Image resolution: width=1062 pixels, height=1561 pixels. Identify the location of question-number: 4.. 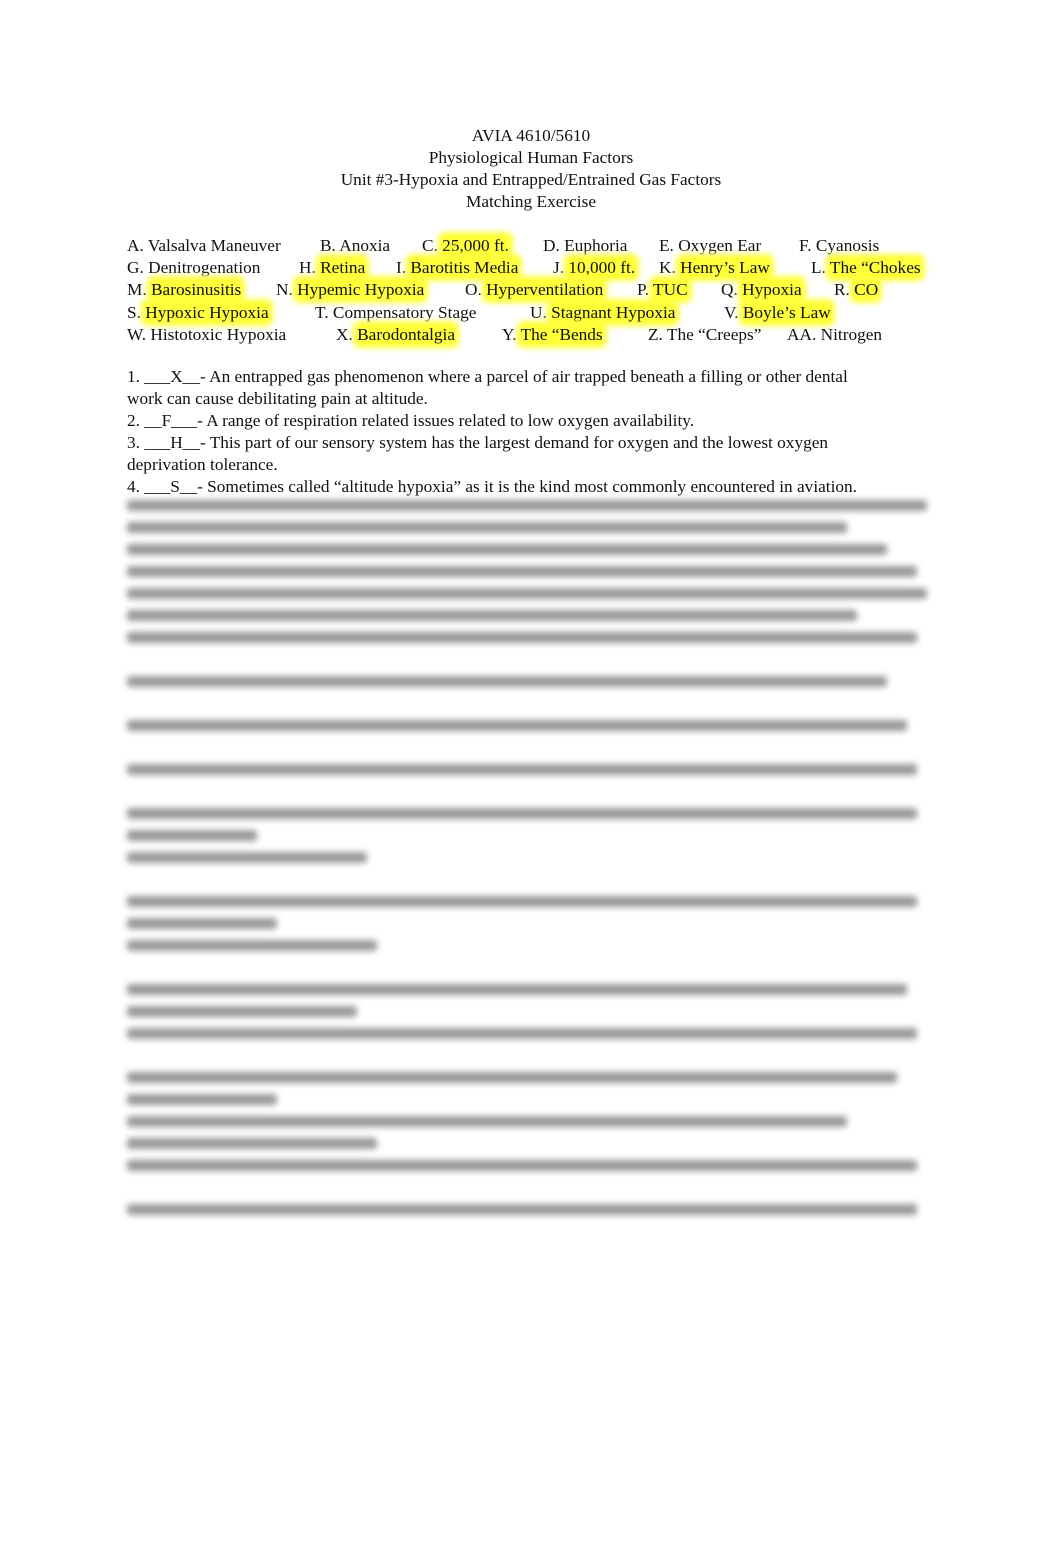
(136, 486).